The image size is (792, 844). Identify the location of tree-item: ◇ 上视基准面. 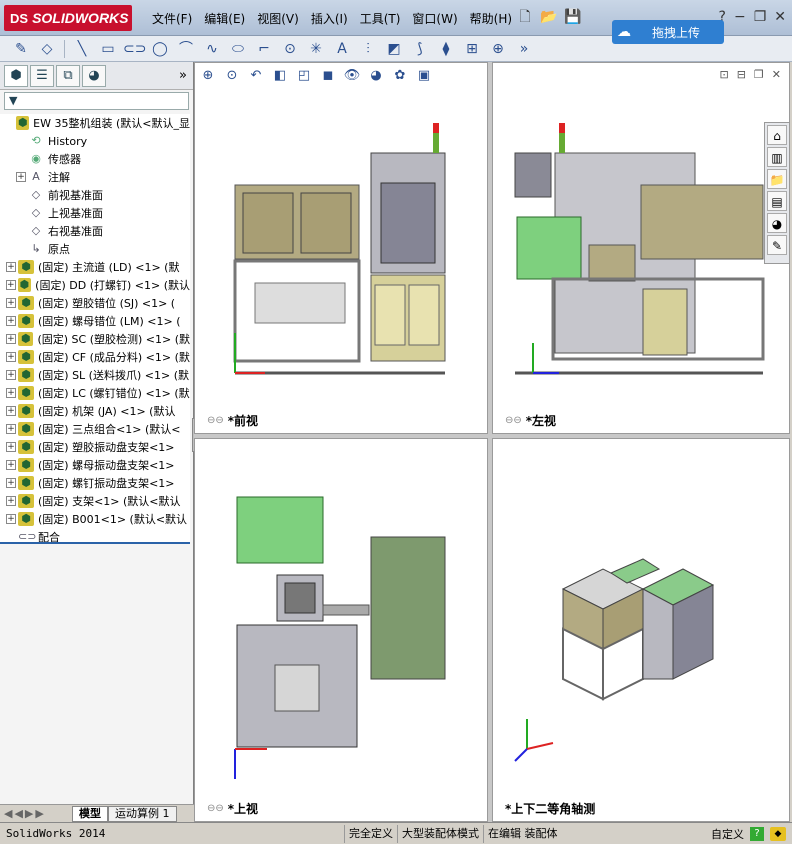
(95, 213).